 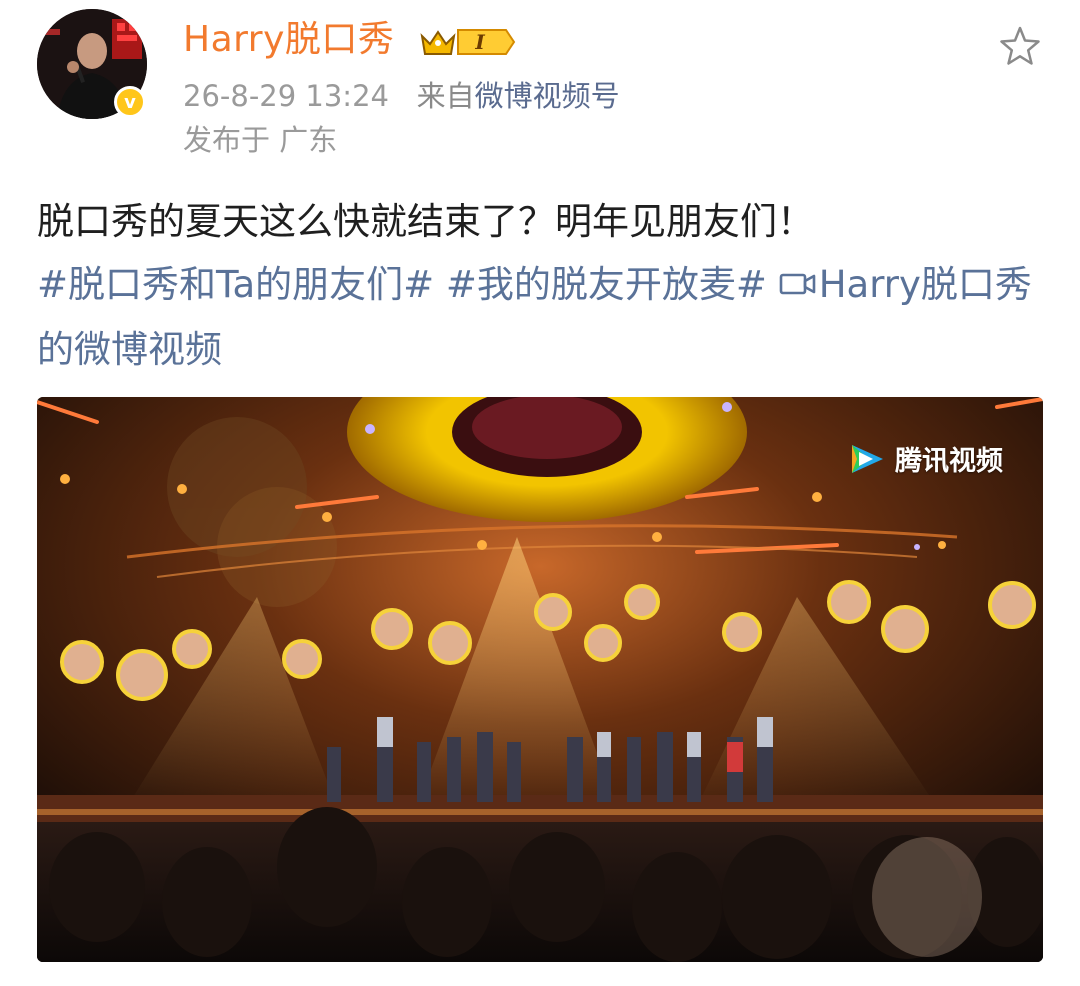 I want to click on watermark-text: 腾讯视频, so click(x=949, y=461).